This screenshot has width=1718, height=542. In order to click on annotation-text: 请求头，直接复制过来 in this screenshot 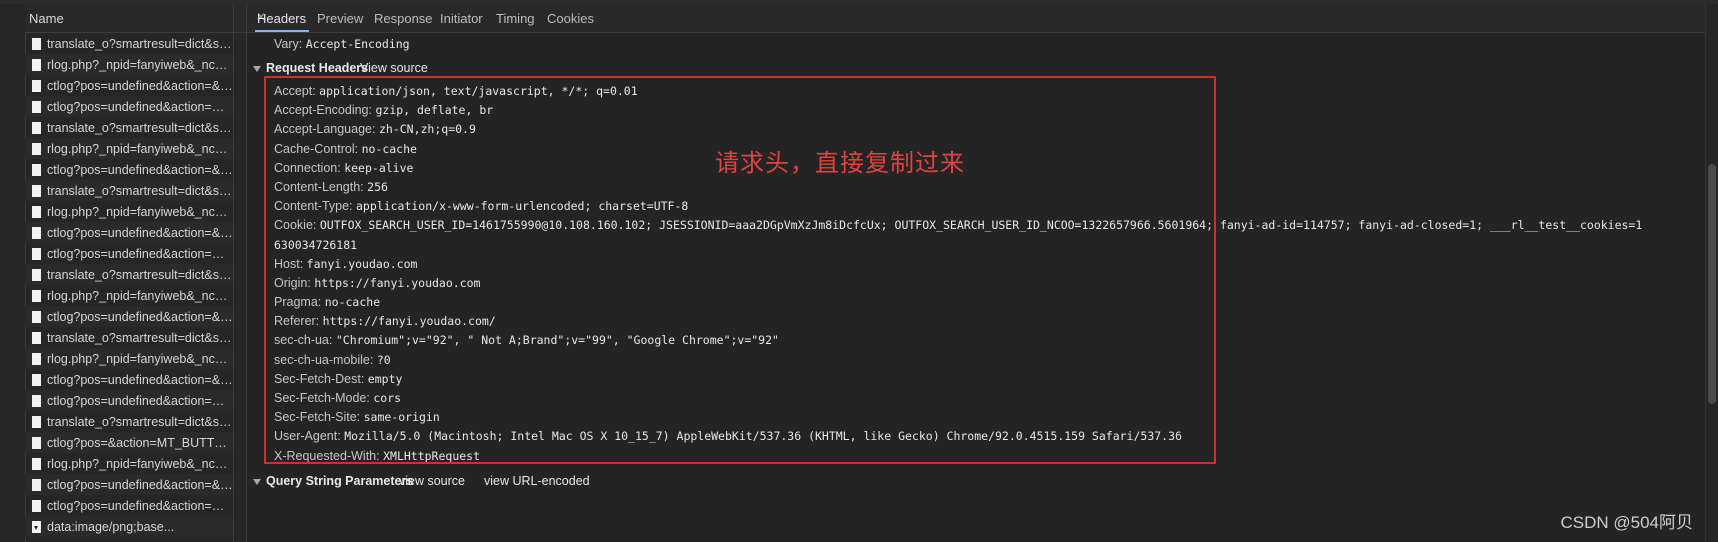, I will do `click(840, 163)`.